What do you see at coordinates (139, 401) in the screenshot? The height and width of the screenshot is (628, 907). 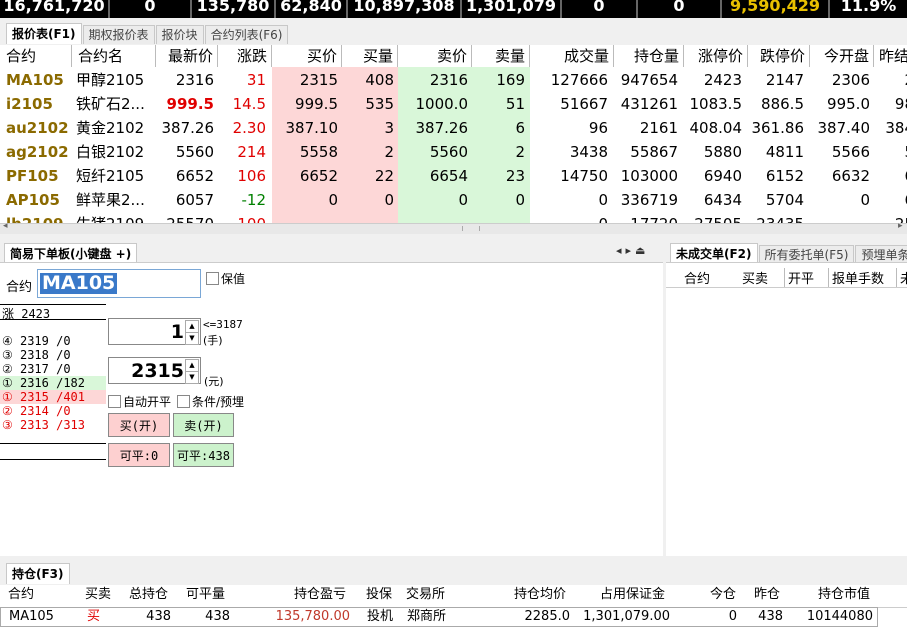 I see `auto-open-close-checkbox: 自动开平` at bounding box center [139, 401].